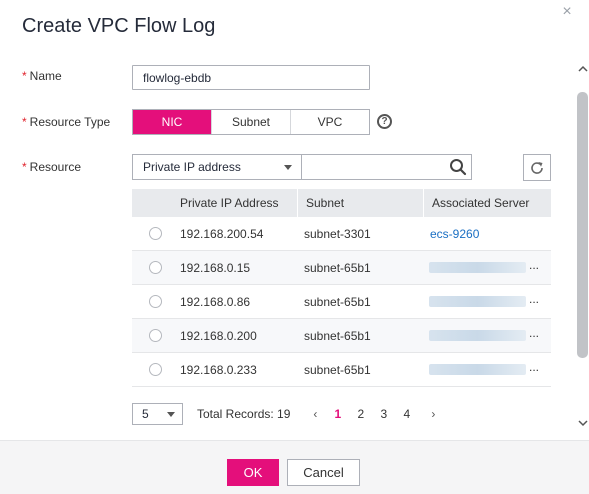 The image size is (589, 494). What do you see at coordinates (384, 121) in the screenshot?
I see `help-icon: ?` at bounding box center [384, 121].